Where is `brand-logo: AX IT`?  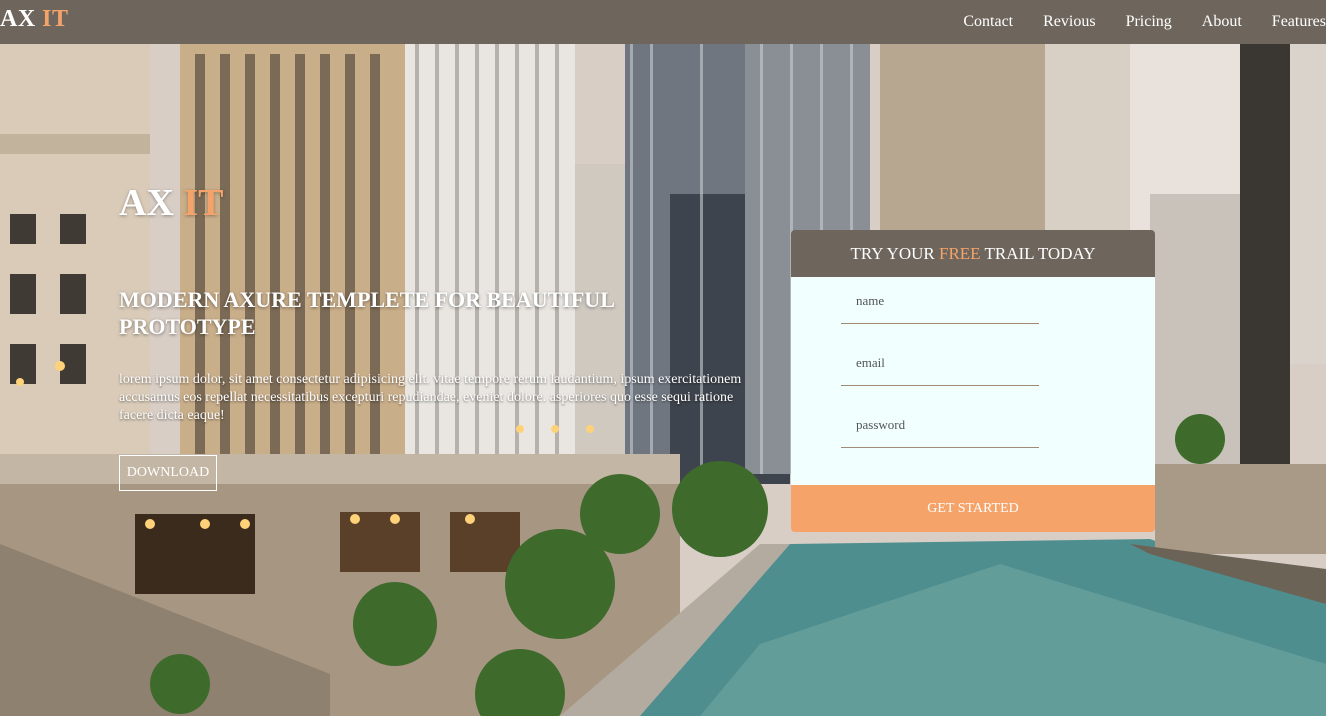
brand-logo: AX IT is located at coordinates (34, 19).